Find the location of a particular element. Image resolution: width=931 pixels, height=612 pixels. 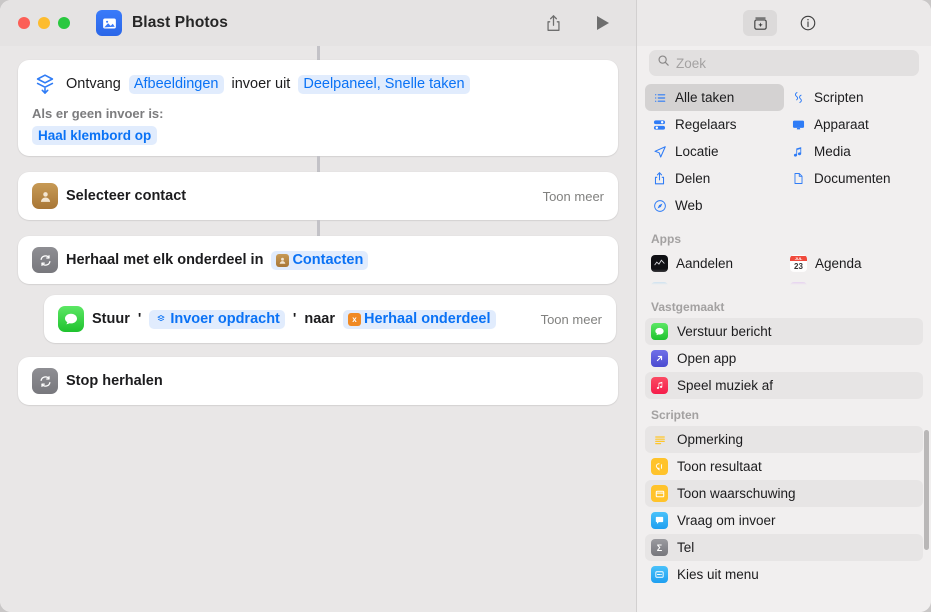

list-item: Aandelen is located at coordinates (714, 263).